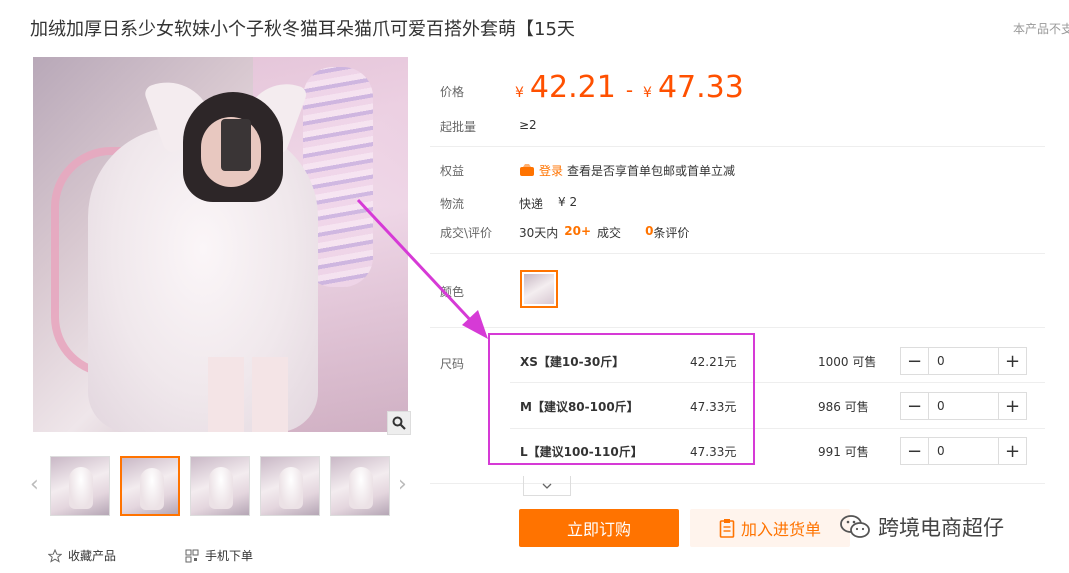 The image size is (1069, 573). What do you see at coordinates (92, 556) in the screenshot?
I see `favorite-label: 收藏产品` at bounding box center [92, 556].